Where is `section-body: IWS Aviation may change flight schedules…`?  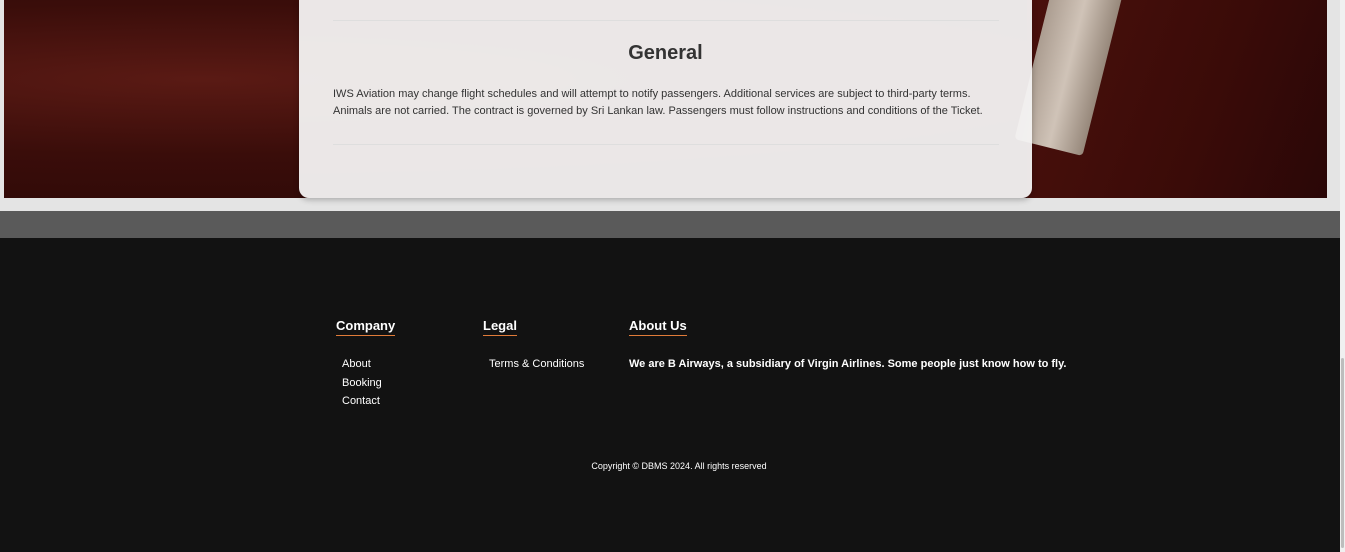 section-body: IWS Aviation may change flight schedules… is located at coordinates (658, 102).